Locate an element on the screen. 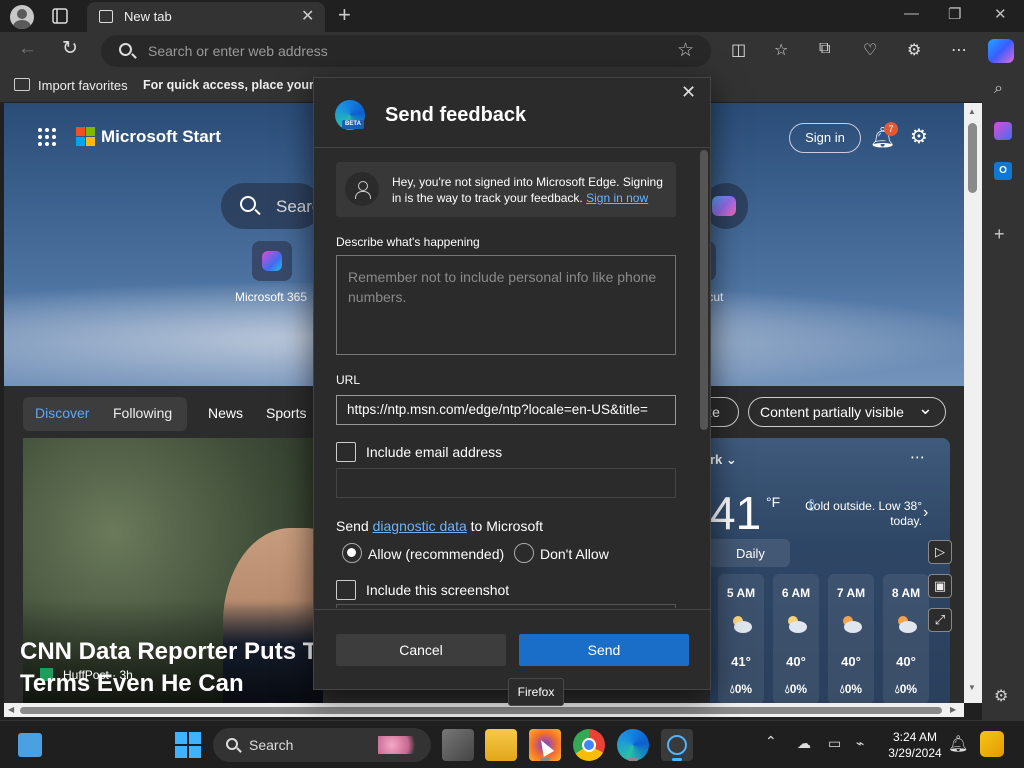 The width and height of the screenshot is (1024, 768). copilot-sidebar-icon is located at coordinates (1003, 131).